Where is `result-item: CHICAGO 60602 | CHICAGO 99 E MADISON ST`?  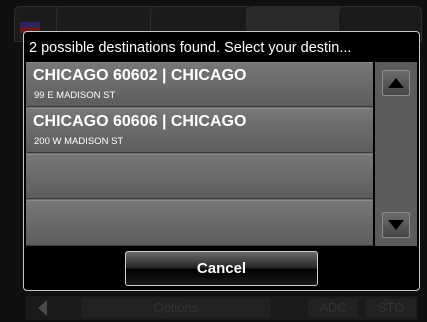 result-item: CHICAGO 60602 | CHICAGO 99 E MADISON ST is located at coordinates (199, 84).